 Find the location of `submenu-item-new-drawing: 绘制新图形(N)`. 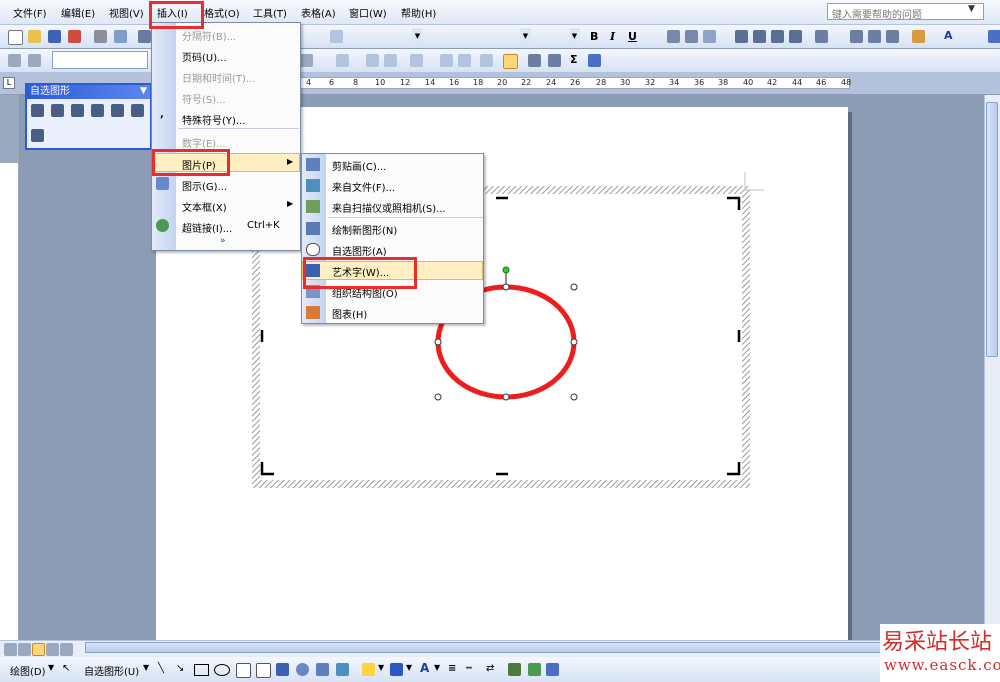

submenu-item-new-drawing: 绘制新图形(N) is located at coordinates (364, 229).